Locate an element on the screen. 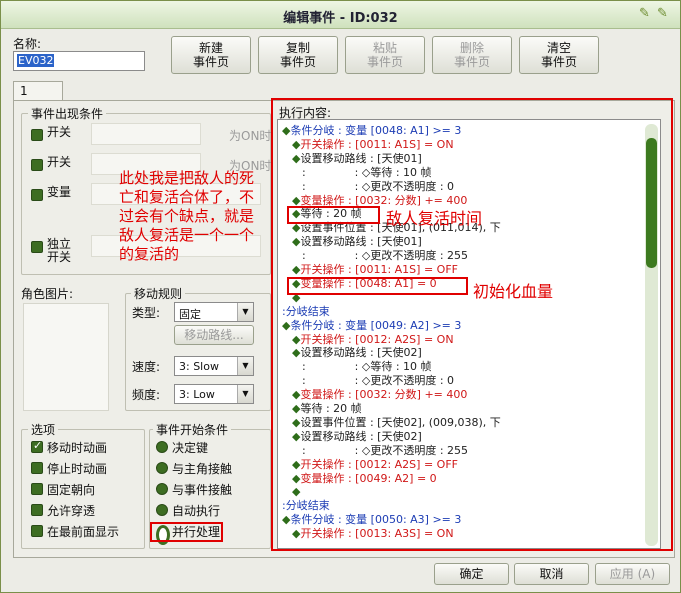 The image size is (681, 593). condition-field is located at coordinates (146, 134).